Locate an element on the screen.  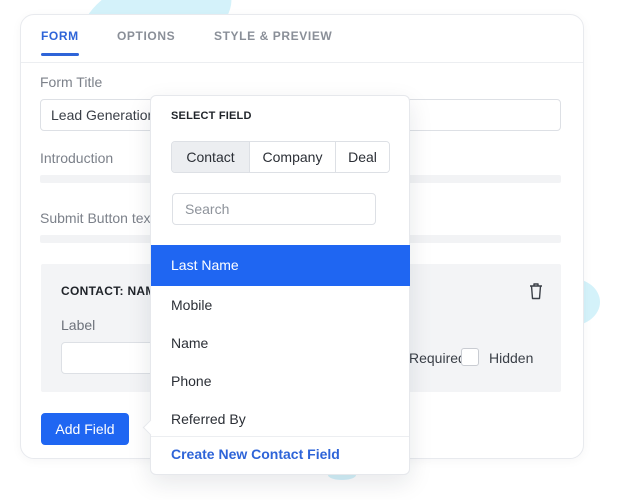
hidden-label: Hidden is located at coordinates (511, 358).